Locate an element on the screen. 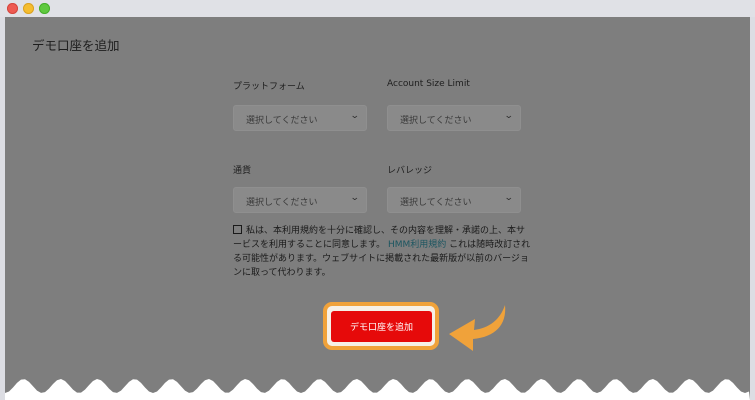 The width and height of the screenshot is (755, 400). platform-label: プラットフォーム is located at coordinates (269, 87).